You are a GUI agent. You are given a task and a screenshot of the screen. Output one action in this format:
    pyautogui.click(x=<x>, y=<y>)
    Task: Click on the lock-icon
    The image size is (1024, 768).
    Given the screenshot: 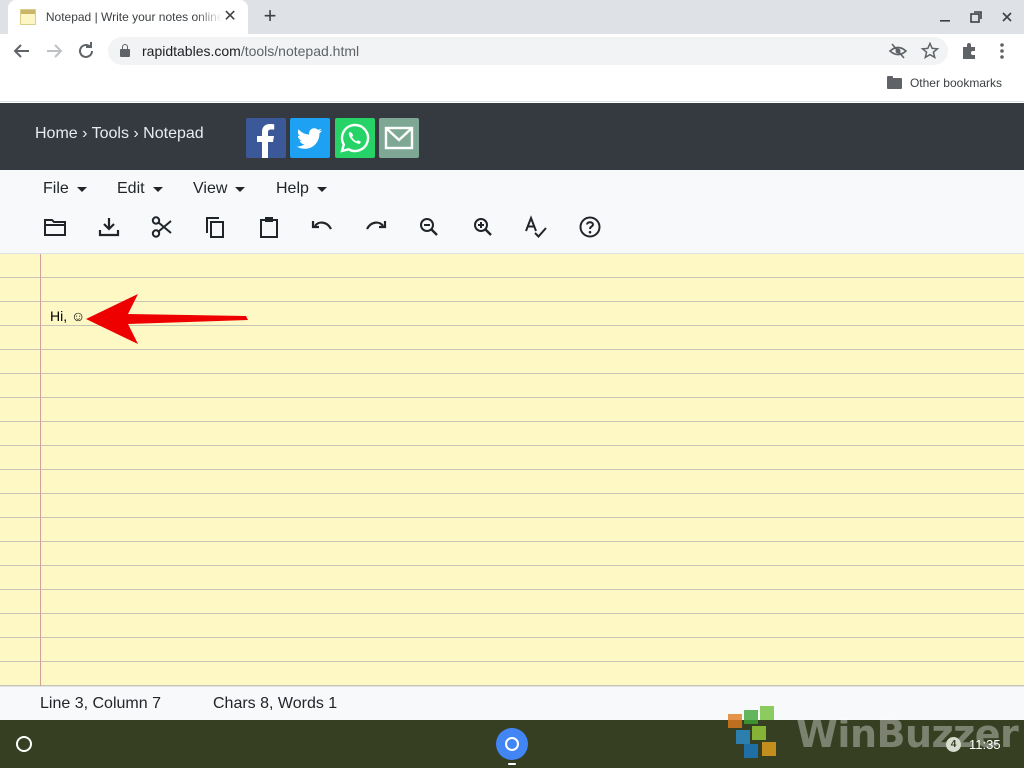 What is the action you would take?
    pyautogui.click(x=125, y=50)
    